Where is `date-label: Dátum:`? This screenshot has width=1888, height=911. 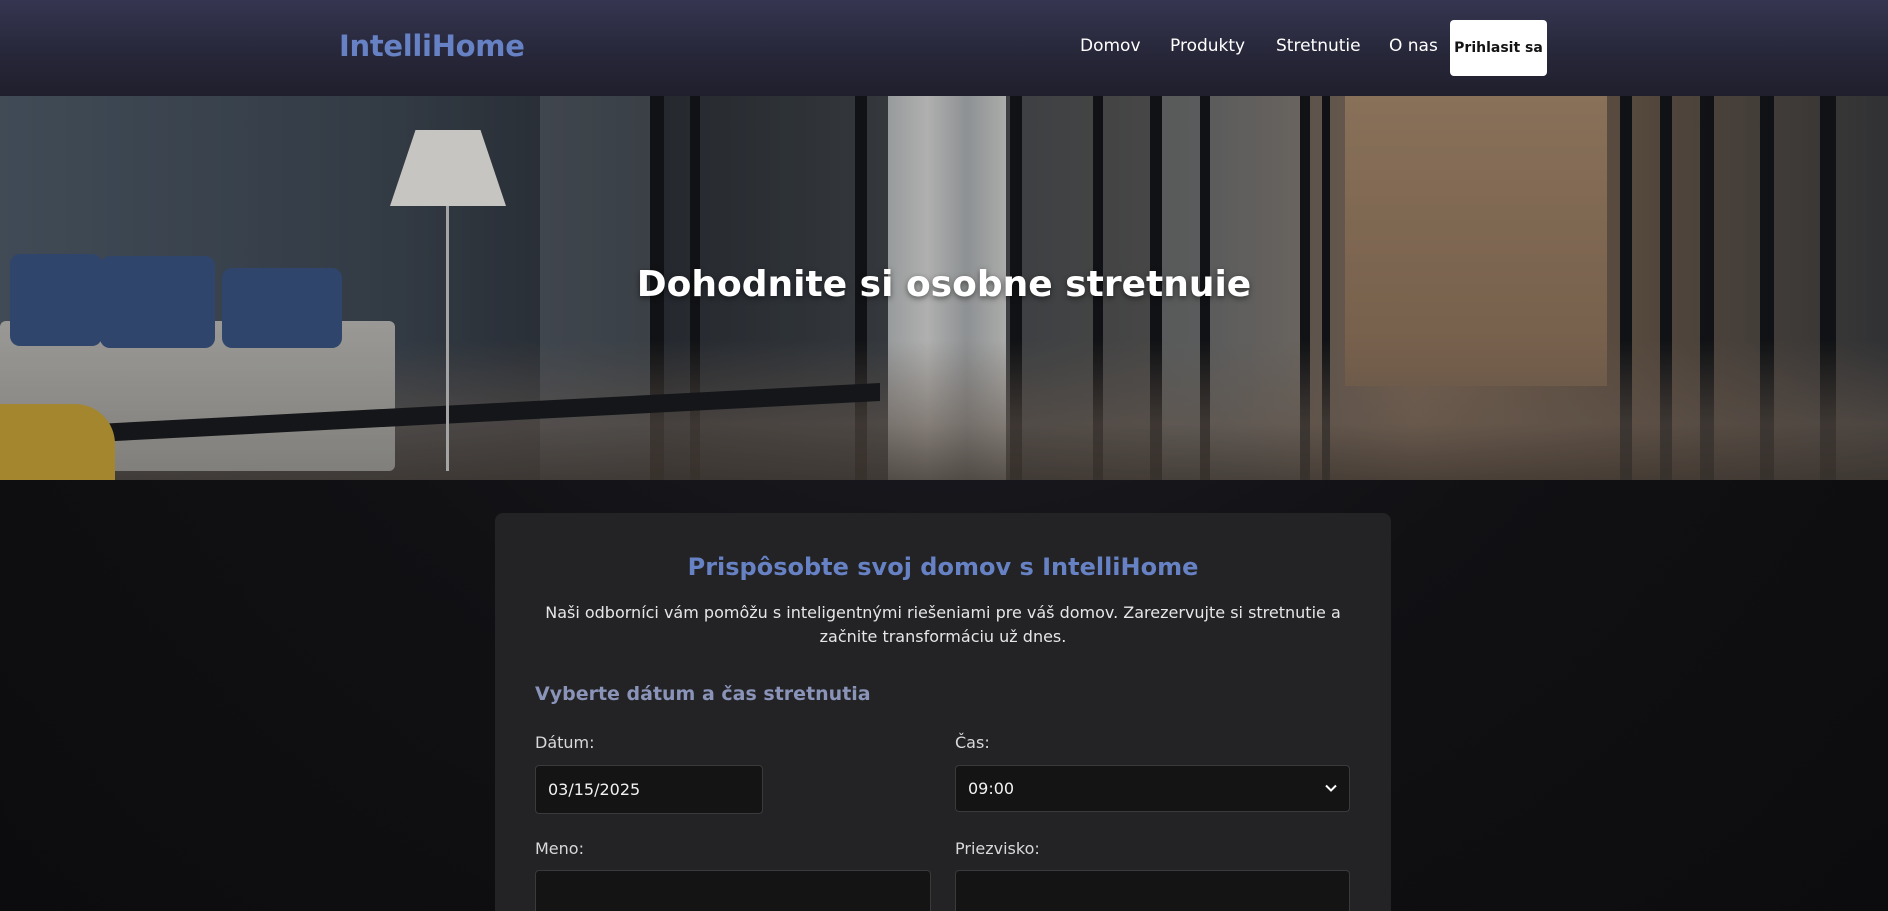 date-label: Dátum: is located at coordinates (565, 742).